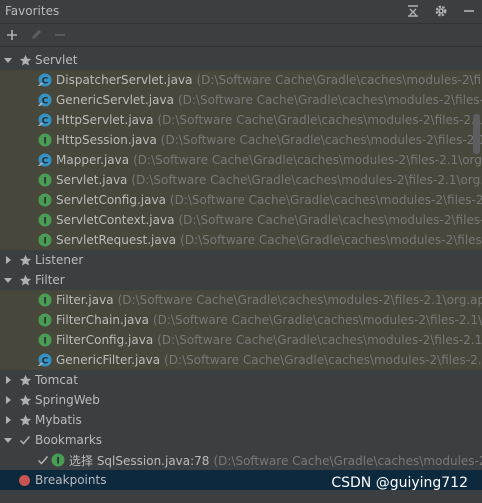  I want to click on tree-group-servlet: Servlet, so click(241, 60).